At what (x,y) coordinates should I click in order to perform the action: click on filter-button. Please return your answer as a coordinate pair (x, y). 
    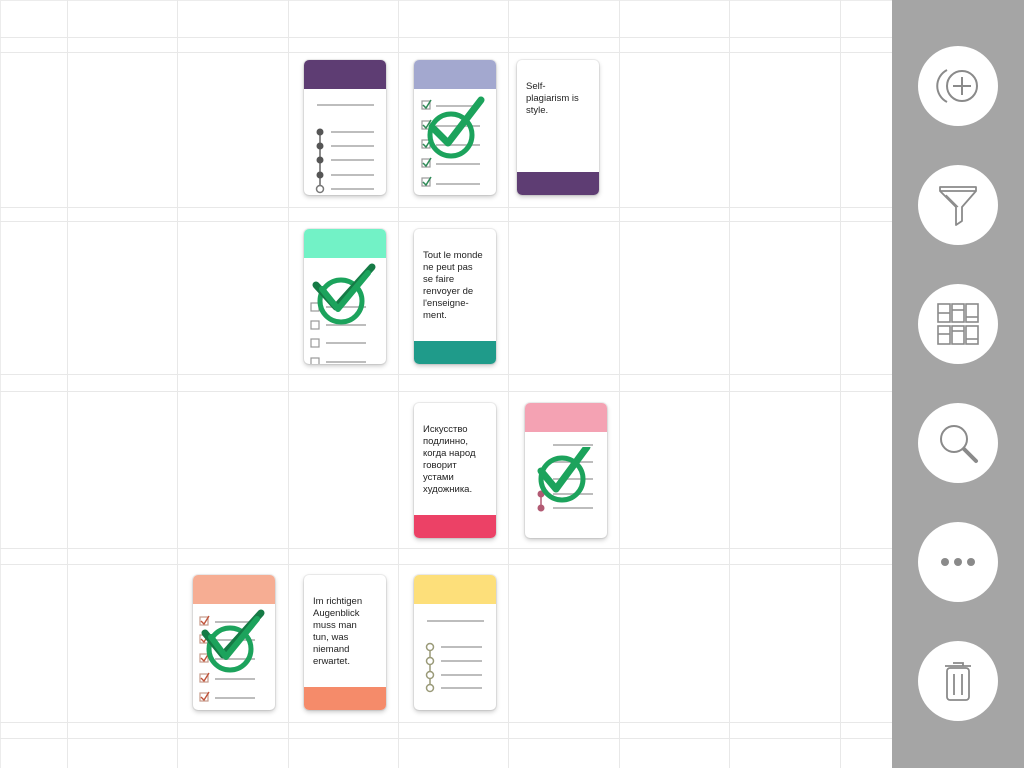
    Looking at the image, I should click on (958, 205).